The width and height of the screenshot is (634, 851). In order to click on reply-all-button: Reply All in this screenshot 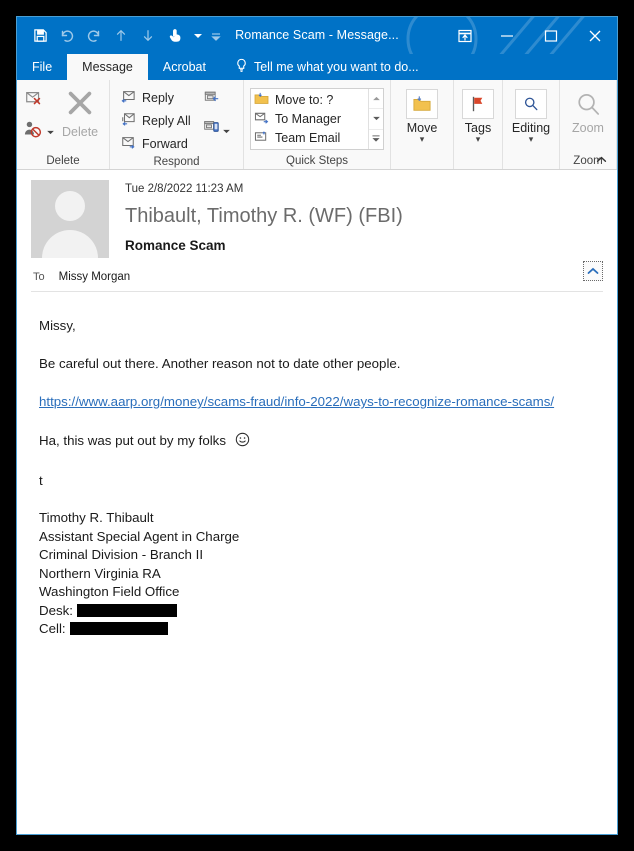, I will do `click(155, 120)`.